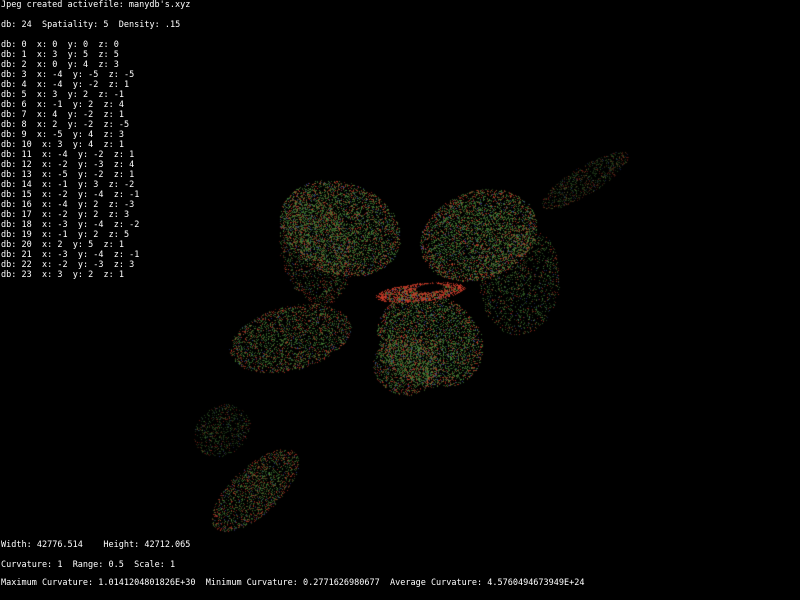  What do you see at coordinates (24, 75) in the screenshot?
I see `db-entry-db: 3` at bounding box center [24, 75].